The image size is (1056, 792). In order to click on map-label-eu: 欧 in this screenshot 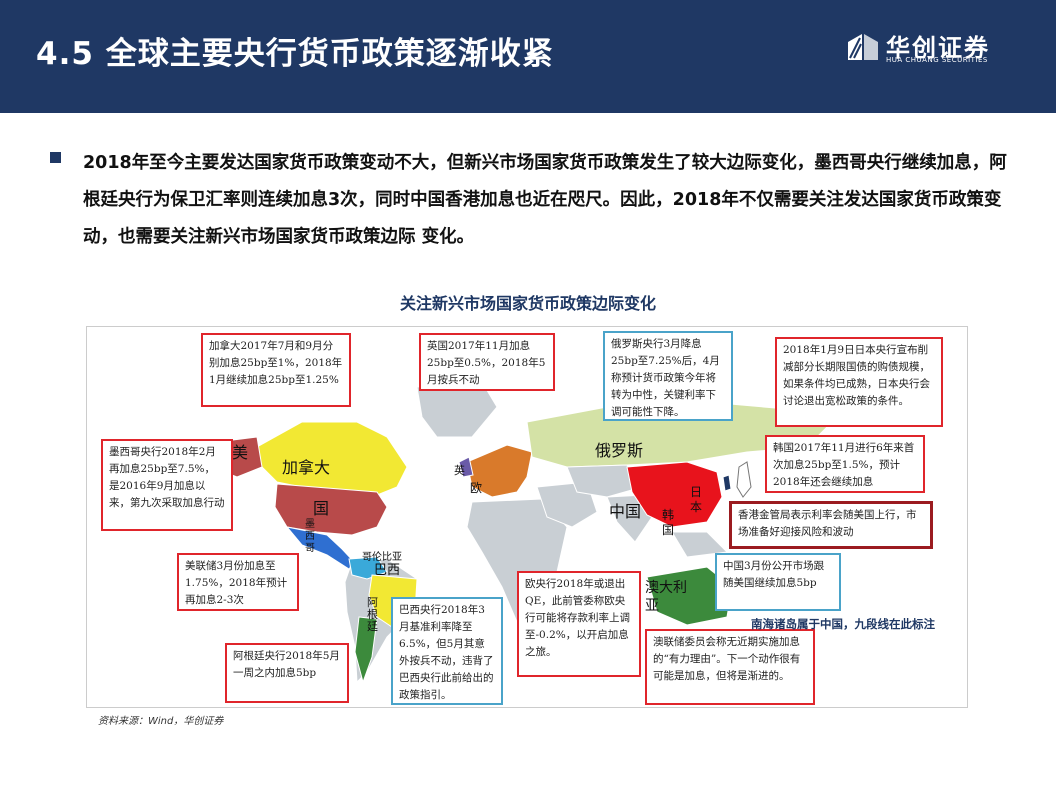, I will do `click(476, 488)`.